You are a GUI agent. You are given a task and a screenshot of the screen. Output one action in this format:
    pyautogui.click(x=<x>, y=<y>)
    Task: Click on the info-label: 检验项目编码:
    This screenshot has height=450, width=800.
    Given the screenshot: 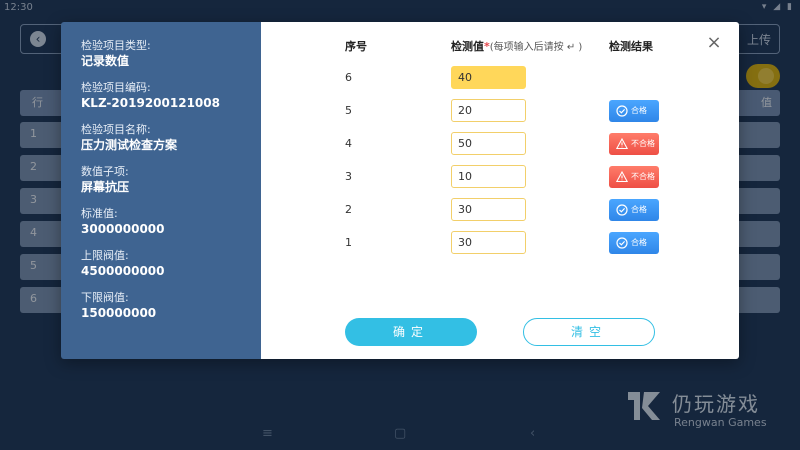 What is the action you would take?
    pyautogui.click(x=116, y=87)
    